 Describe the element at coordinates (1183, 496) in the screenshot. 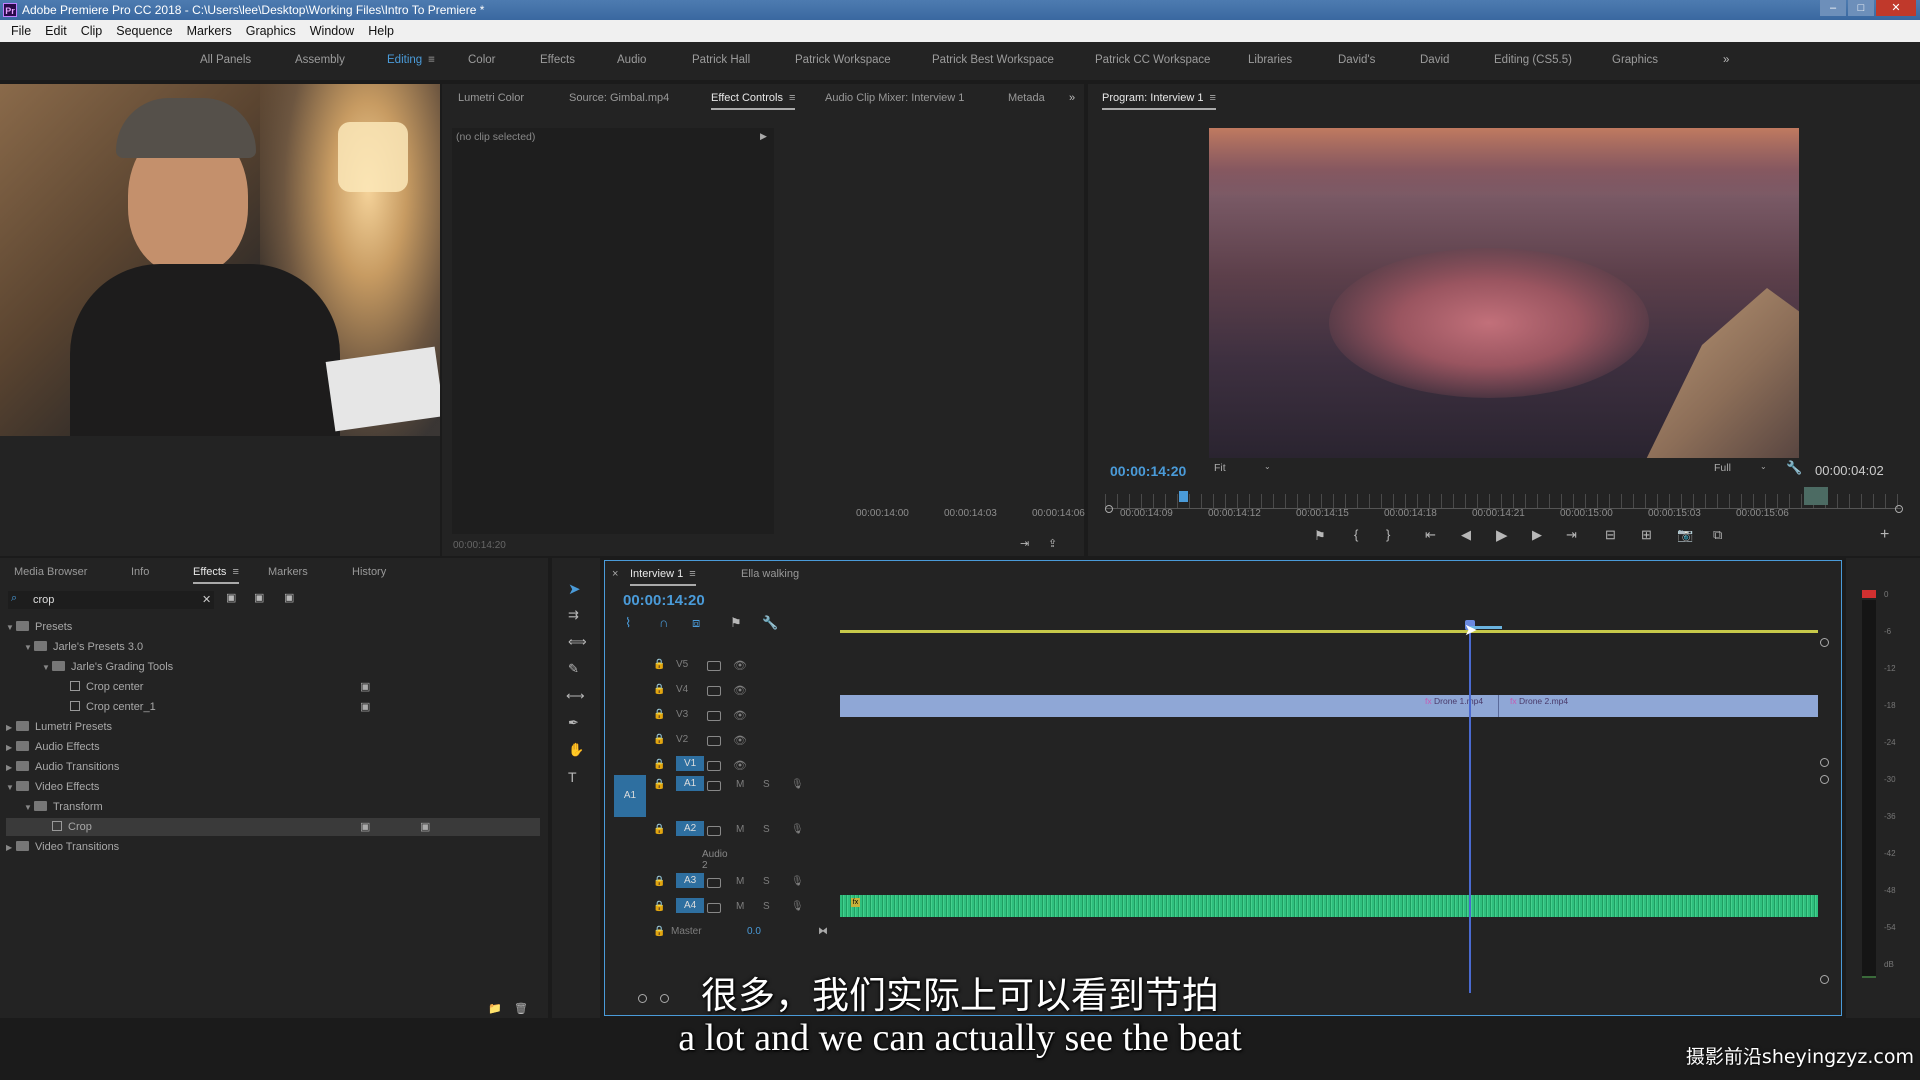

I see `program-playhead` at that location.